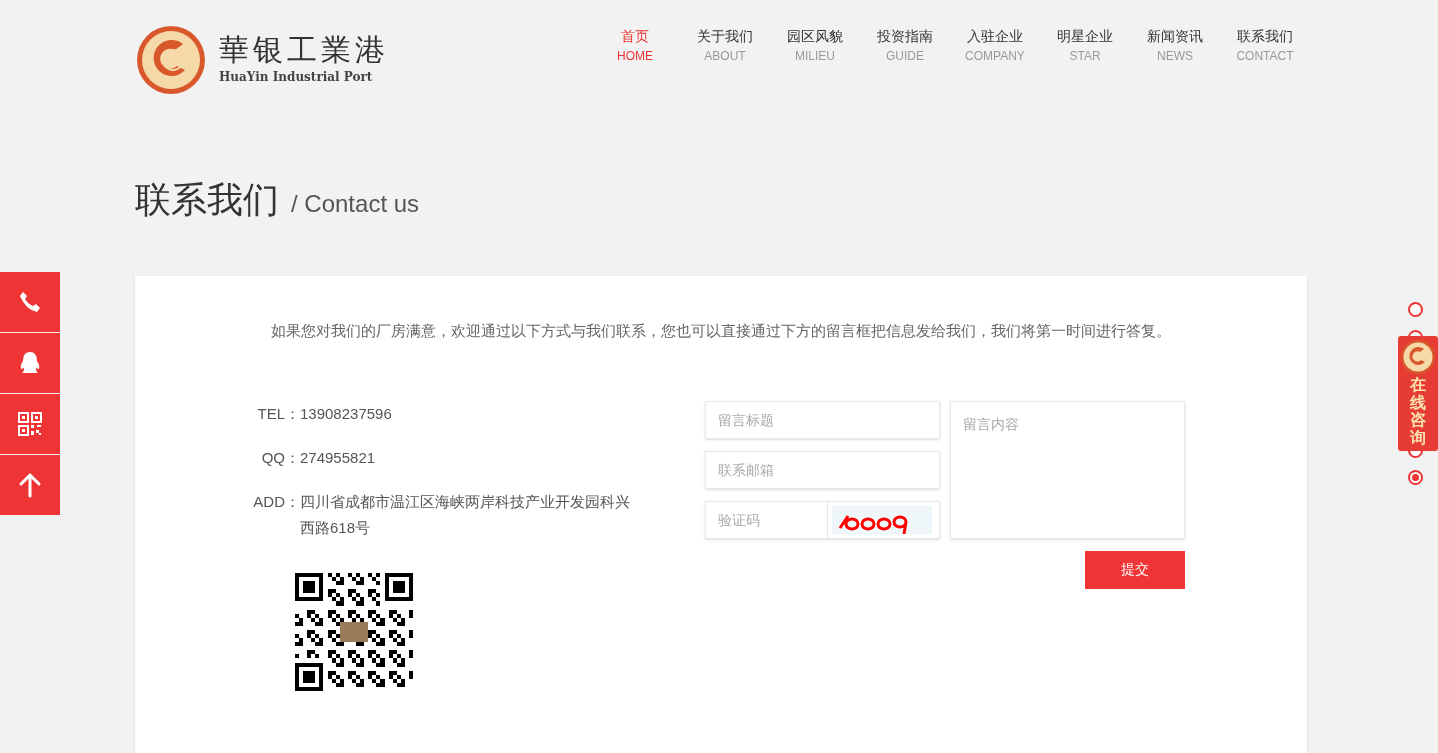  I want to click on qr-code-icon, so click(30, 424).